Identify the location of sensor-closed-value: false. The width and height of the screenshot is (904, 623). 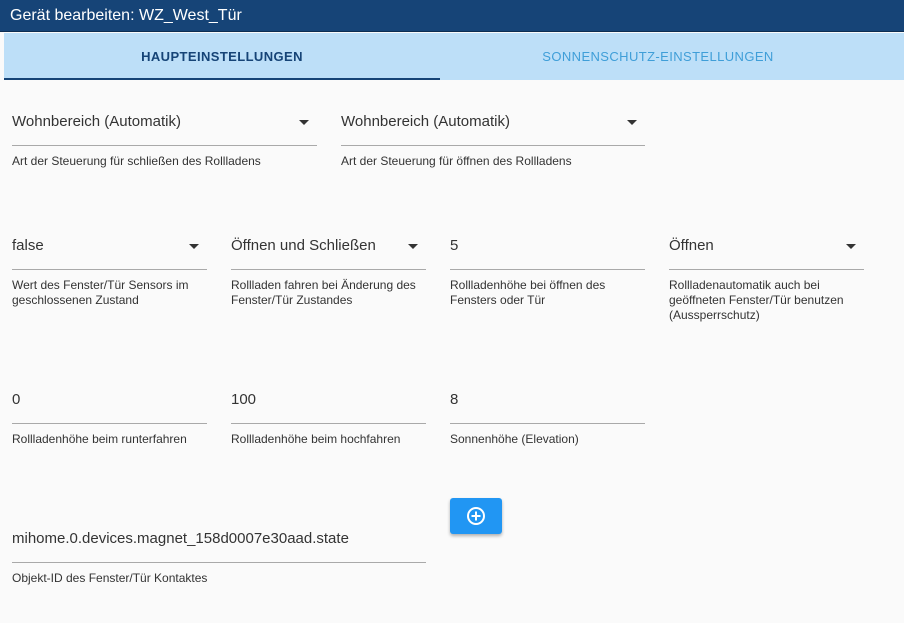
(28, 245).